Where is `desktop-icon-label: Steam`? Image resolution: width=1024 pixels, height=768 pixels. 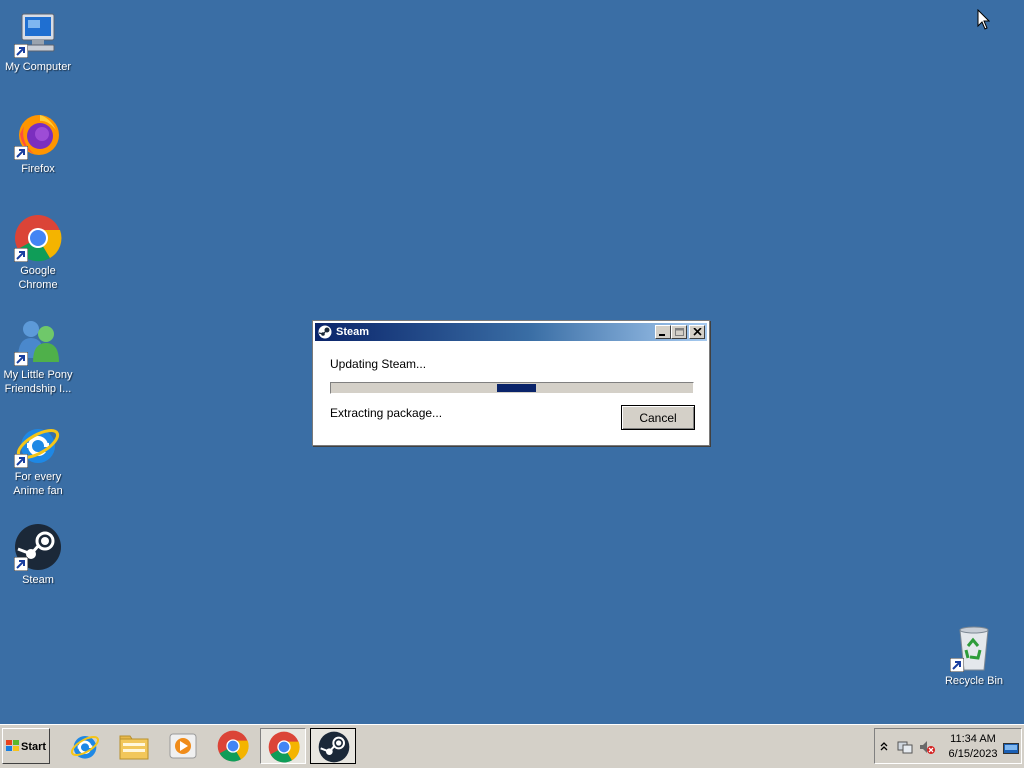 desktop-icon-label: Steam is located at coordinates (38, 580).